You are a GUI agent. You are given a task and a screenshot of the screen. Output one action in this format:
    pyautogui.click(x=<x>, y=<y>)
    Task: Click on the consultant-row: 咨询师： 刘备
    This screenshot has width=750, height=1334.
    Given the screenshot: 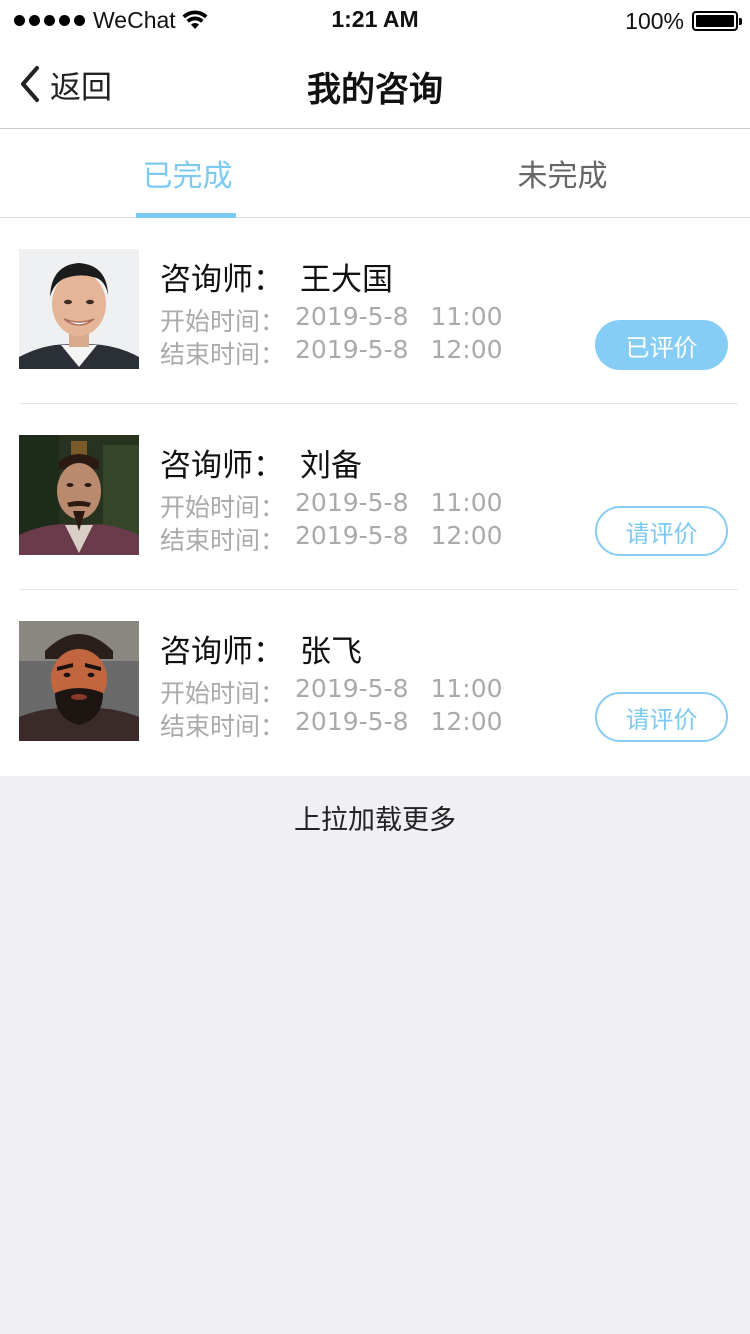 What is the action you would take?
    pyautogui.click(x=261, y=462)
    